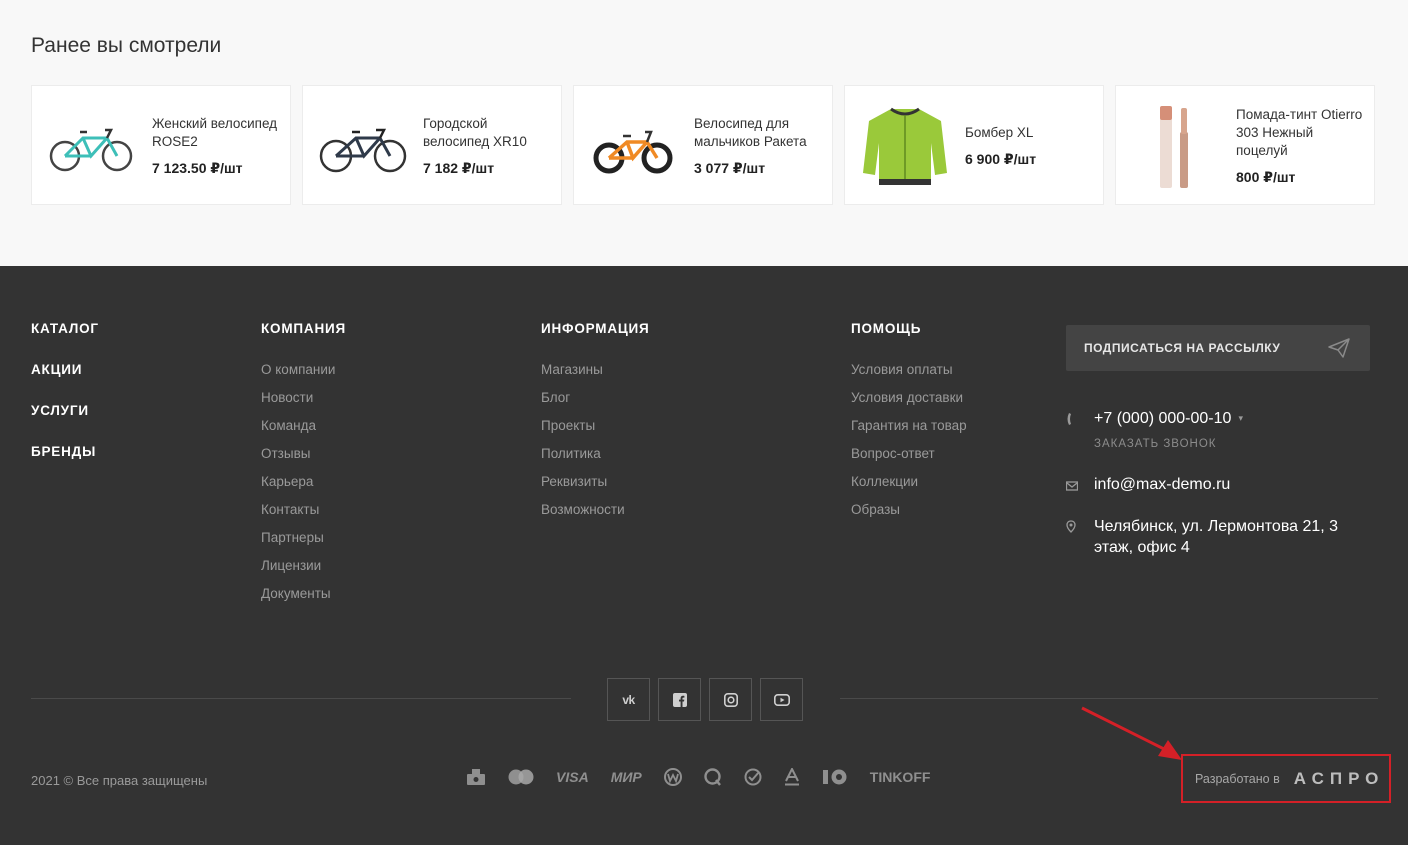 This screenshot has height=845, width=1408. I want to click on email-row: info@max-demo.ru, so click(1147, 485).